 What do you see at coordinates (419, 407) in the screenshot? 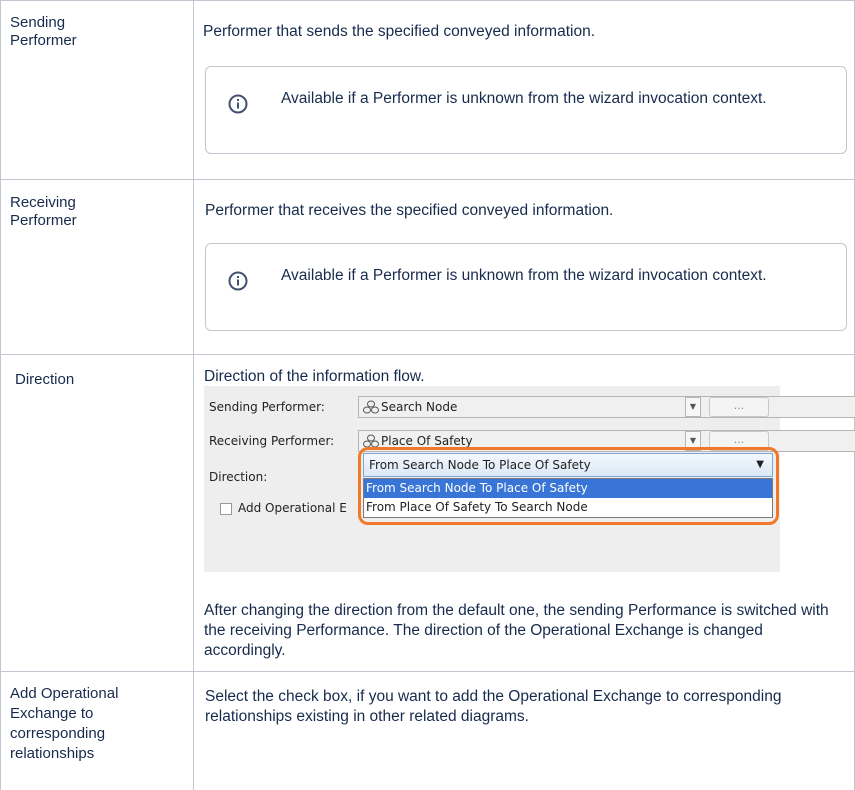
I see `sending-performer-value: Search Node` at bounding box center [419, 407].